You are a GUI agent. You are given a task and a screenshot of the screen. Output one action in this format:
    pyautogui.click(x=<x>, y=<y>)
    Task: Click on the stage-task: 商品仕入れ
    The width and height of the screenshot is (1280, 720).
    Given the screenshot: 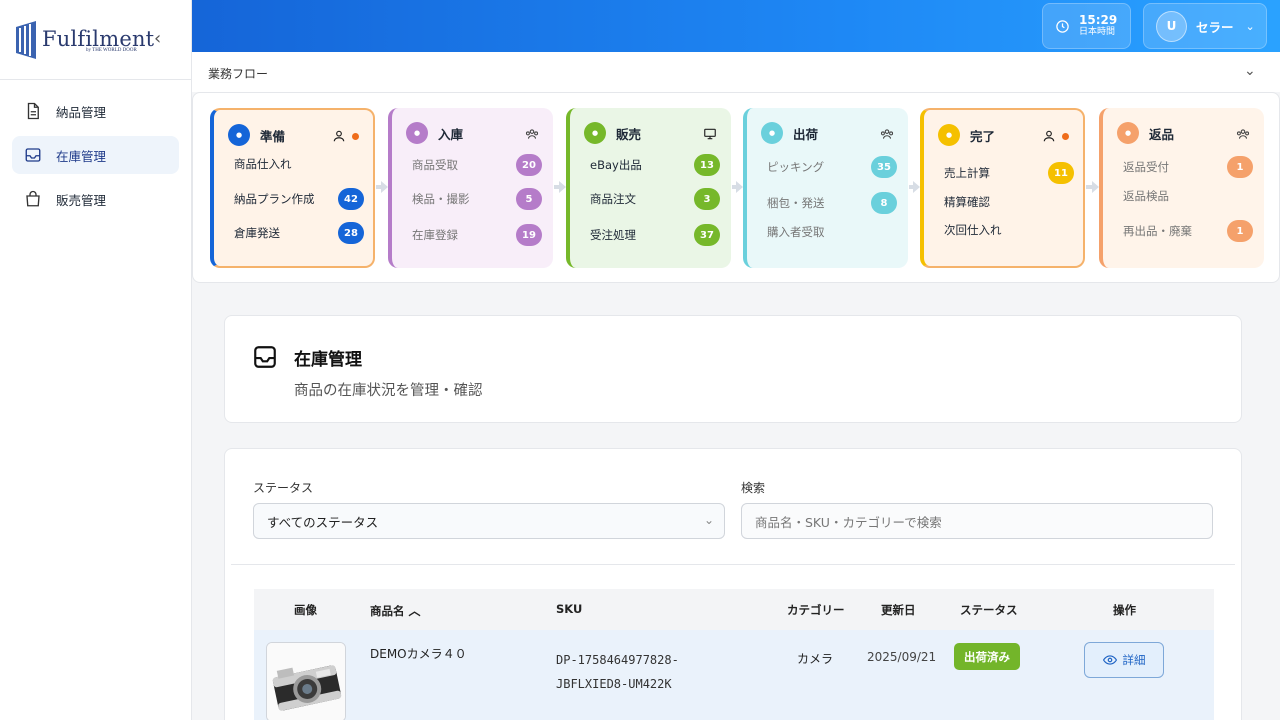 What is the action you would take?
    pyautogui.click(x=299, y=164)
    